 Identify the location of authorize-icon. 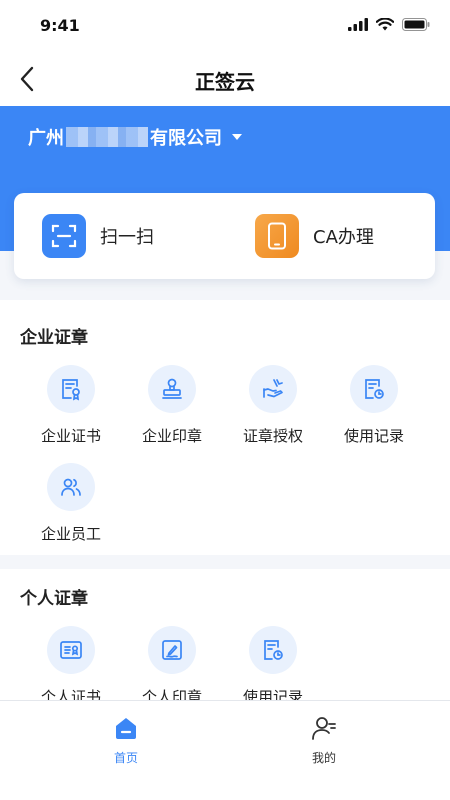
(273, 389).